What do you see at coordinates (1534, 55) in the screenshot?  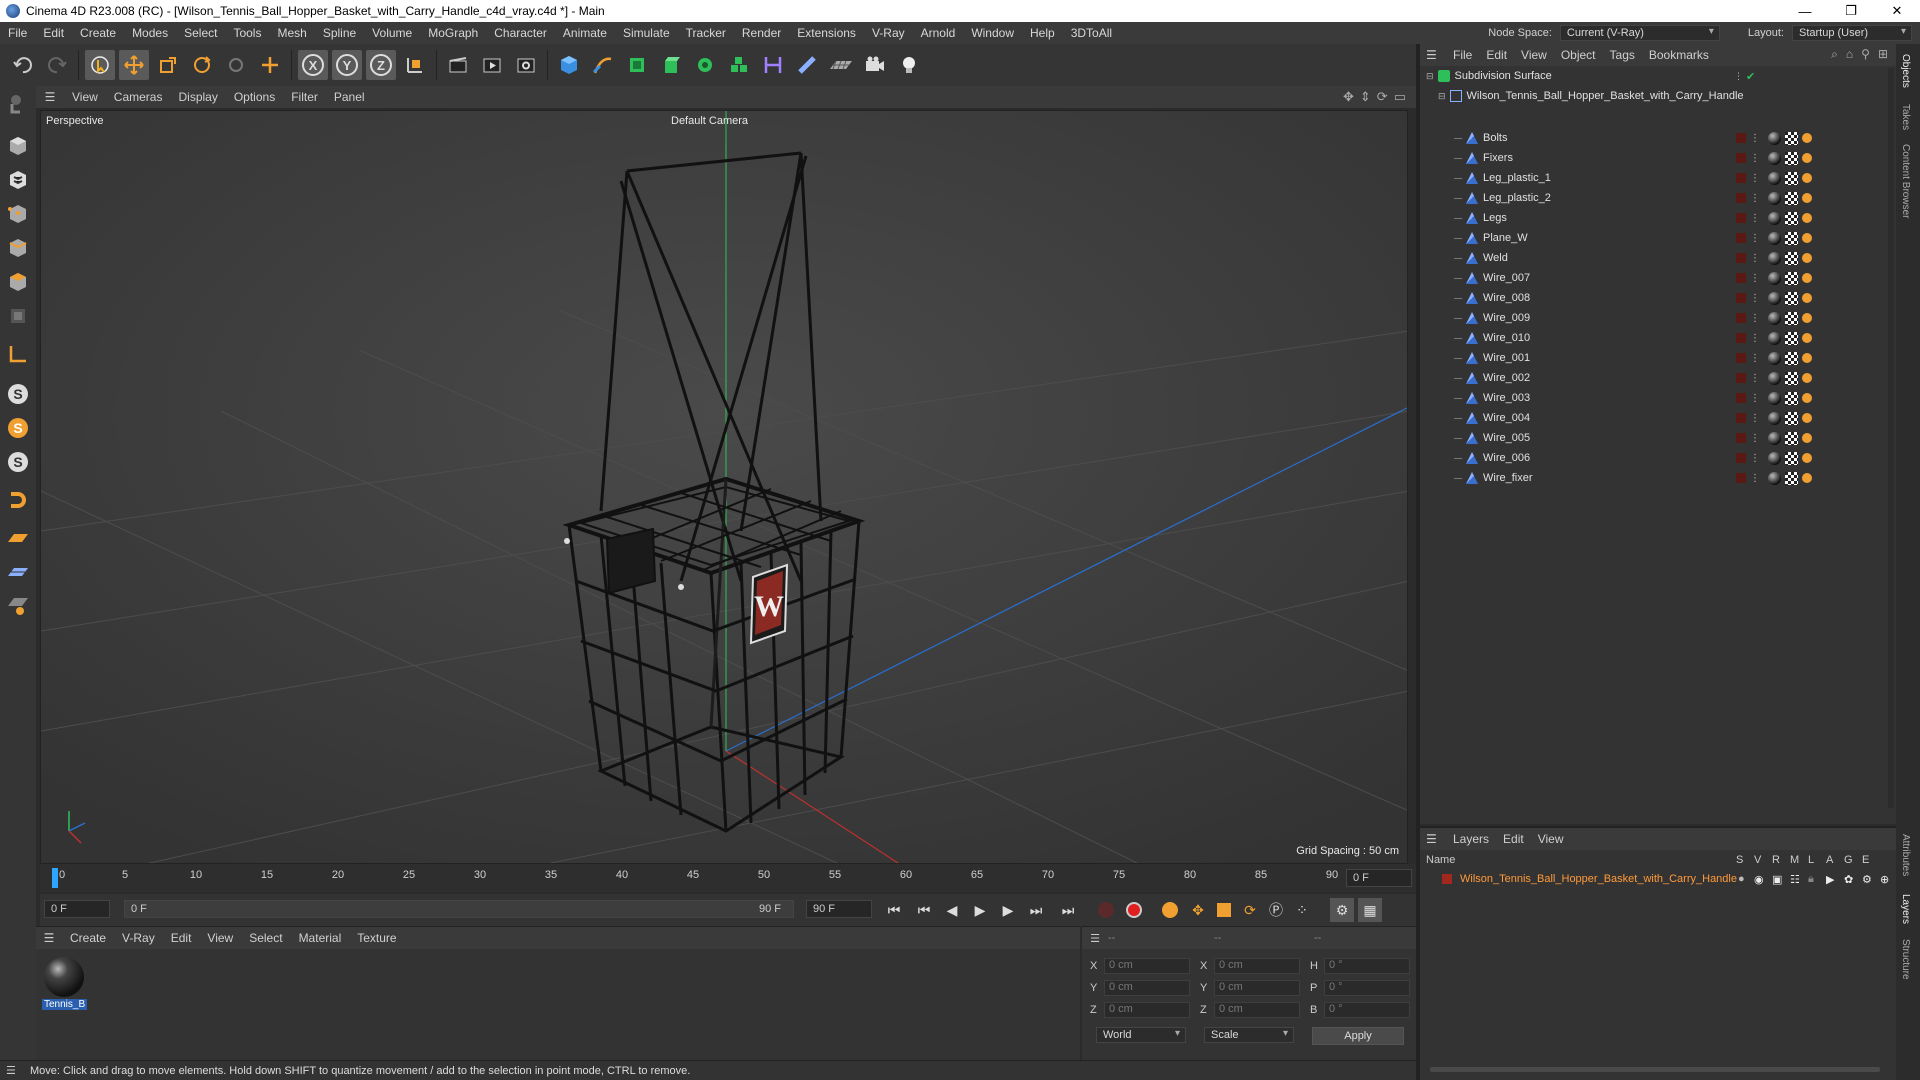 I see `obj-menu-view: View` at bounding box center [1534, 55].